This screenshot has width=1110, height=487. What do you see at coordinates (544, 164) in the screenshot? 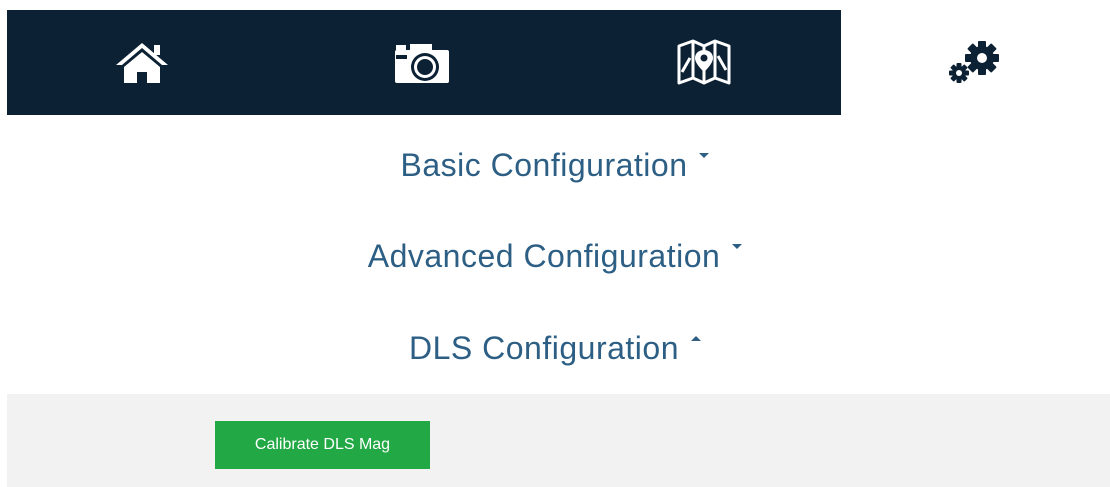
I see `basic-configuration-label: Basic Configuration` at bounding box center [544, 164].